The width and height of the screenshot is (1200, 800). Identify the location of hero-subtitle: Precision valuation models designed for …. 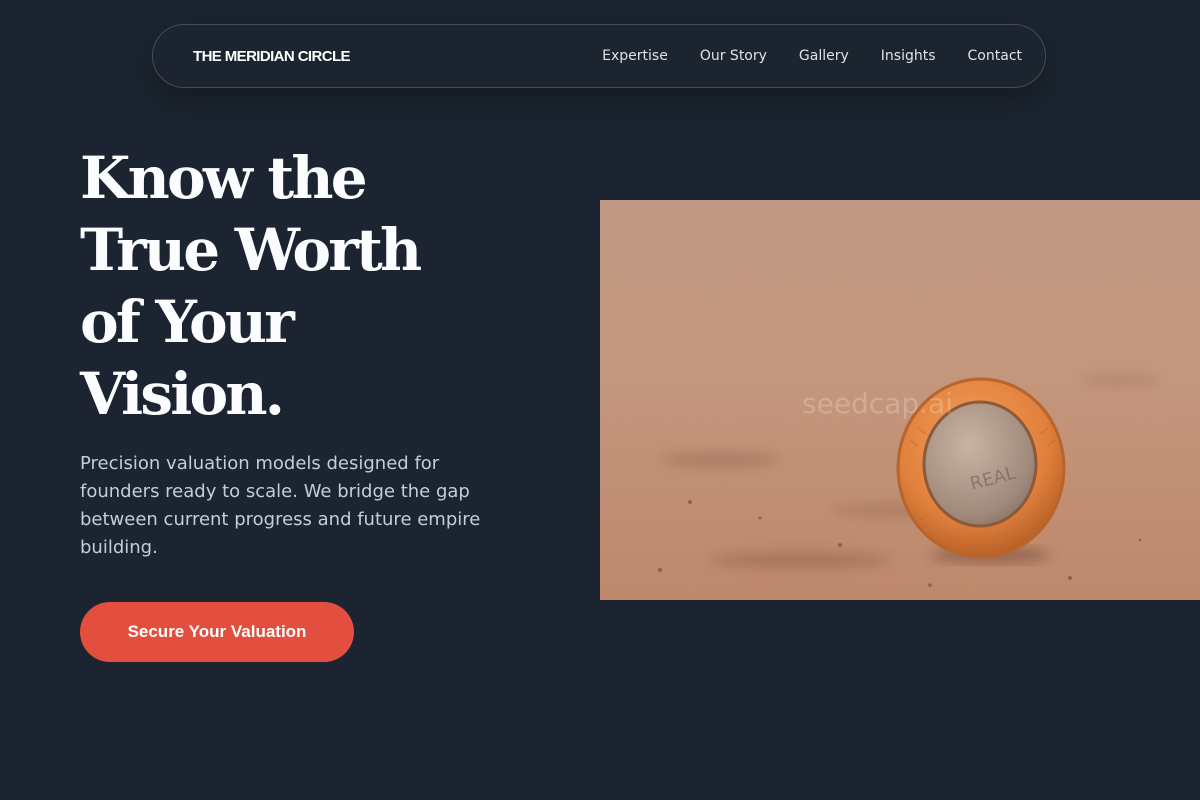
(280, 505).